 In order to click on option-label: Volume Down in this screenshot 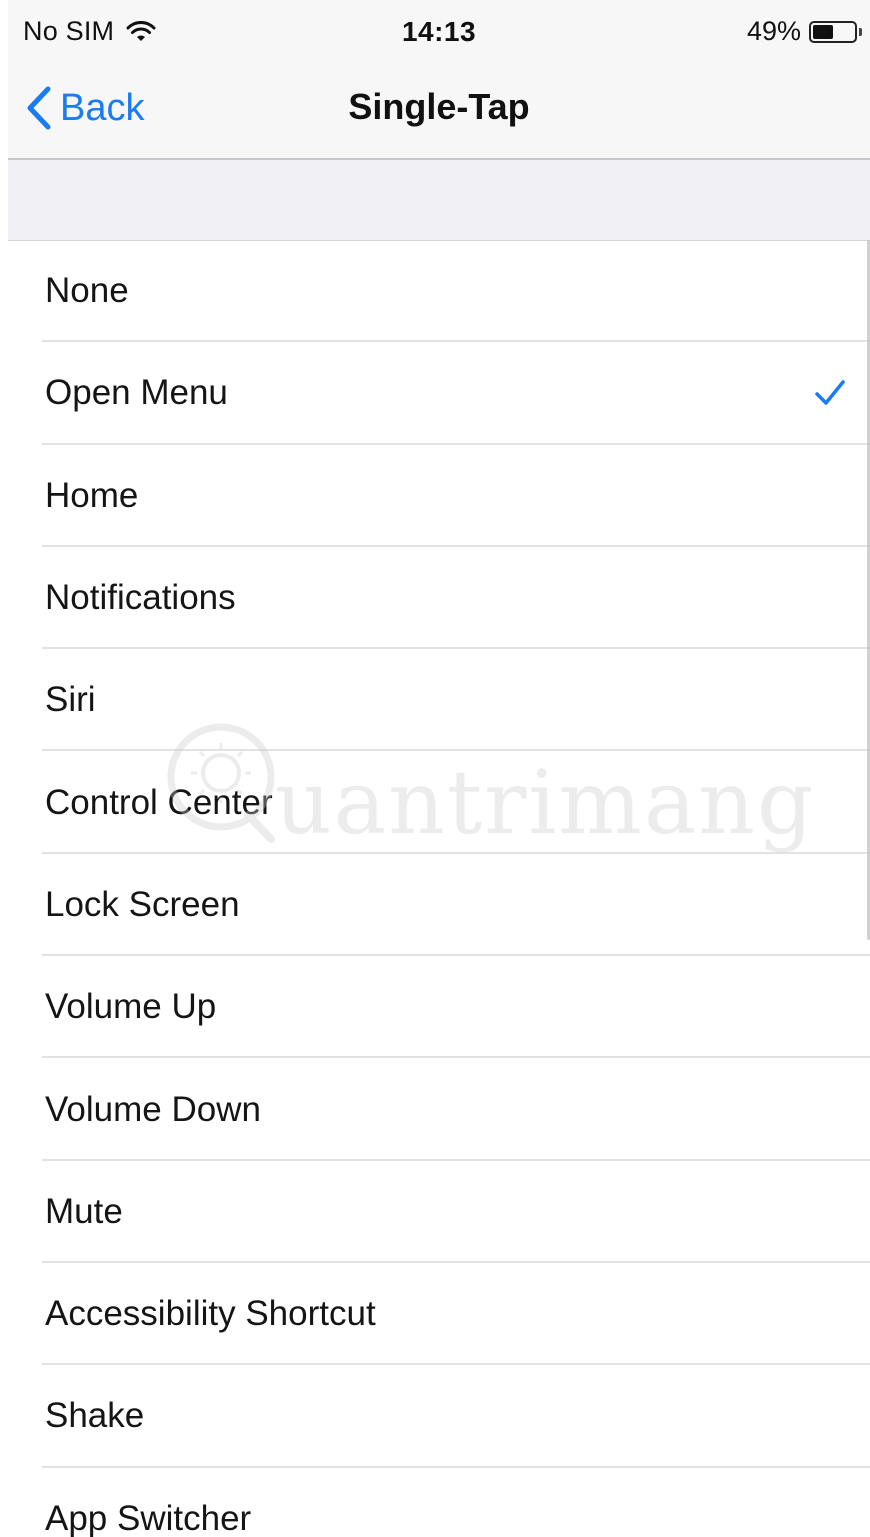, I will do `click(153, 1109)`.